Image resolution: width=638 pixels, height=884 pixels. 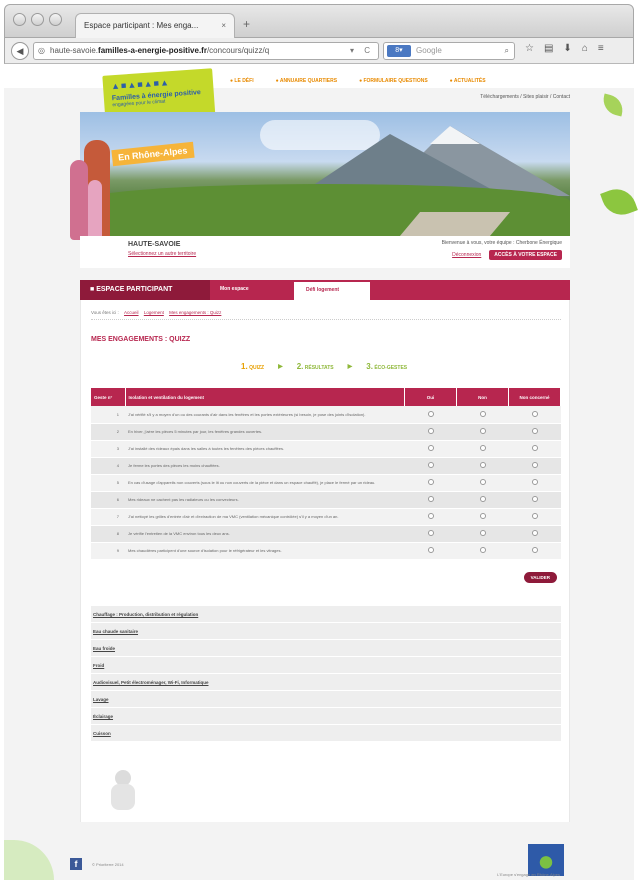 I want to click on reload-icon: C, so click(x=367, y=50).